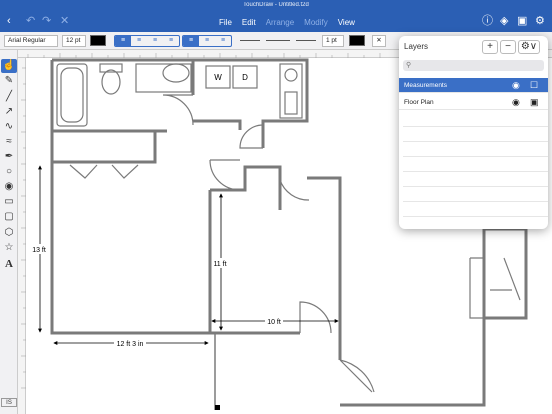 The height and width of the screenshot is (414, 552). Describe the element at coordinates (416, 46) in the screenshot. I see `layers-title: Layers` at that location.